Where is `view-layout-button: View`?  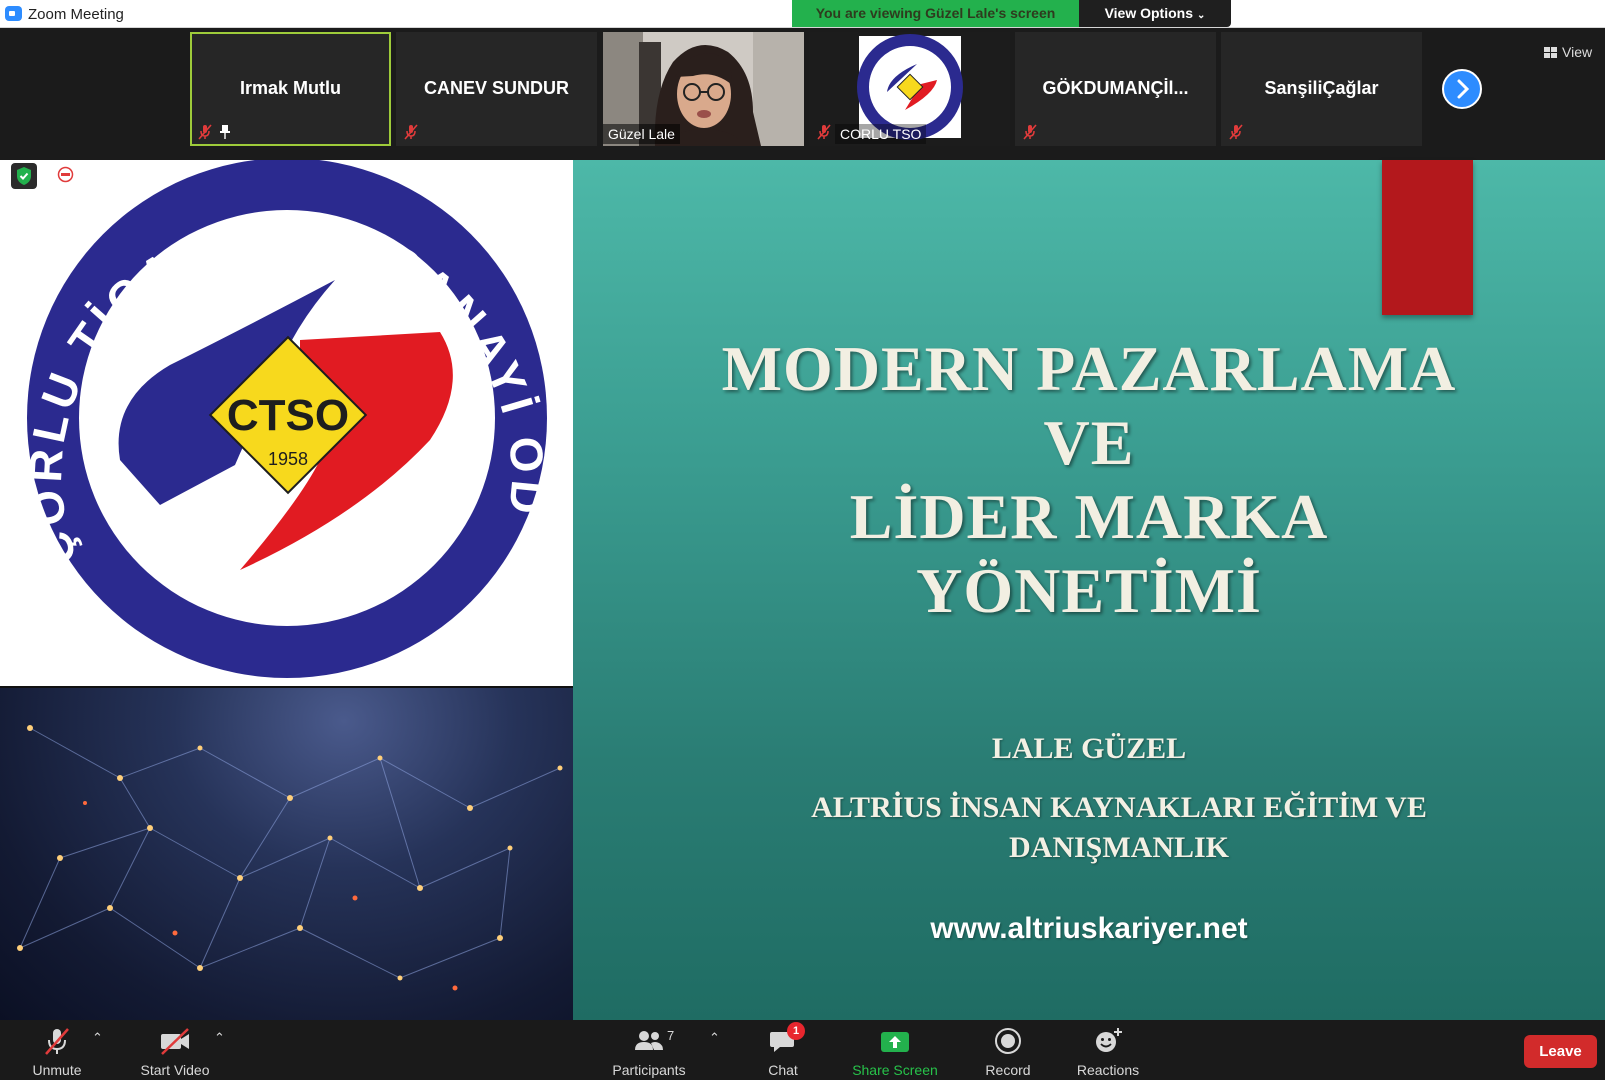
view-layout-button: View is located at coordinates (1568, 52).